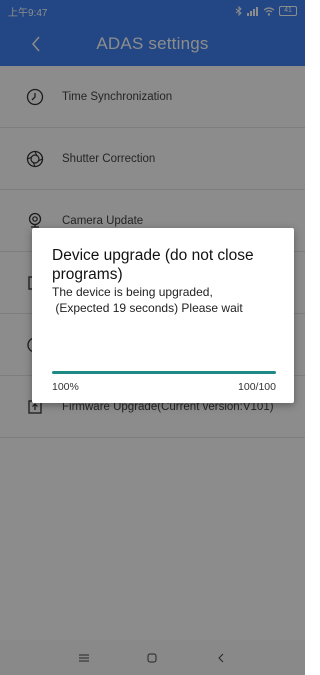 The image size is (320, 675). I want to click on progress-count: 100/100, so click(257, 387).